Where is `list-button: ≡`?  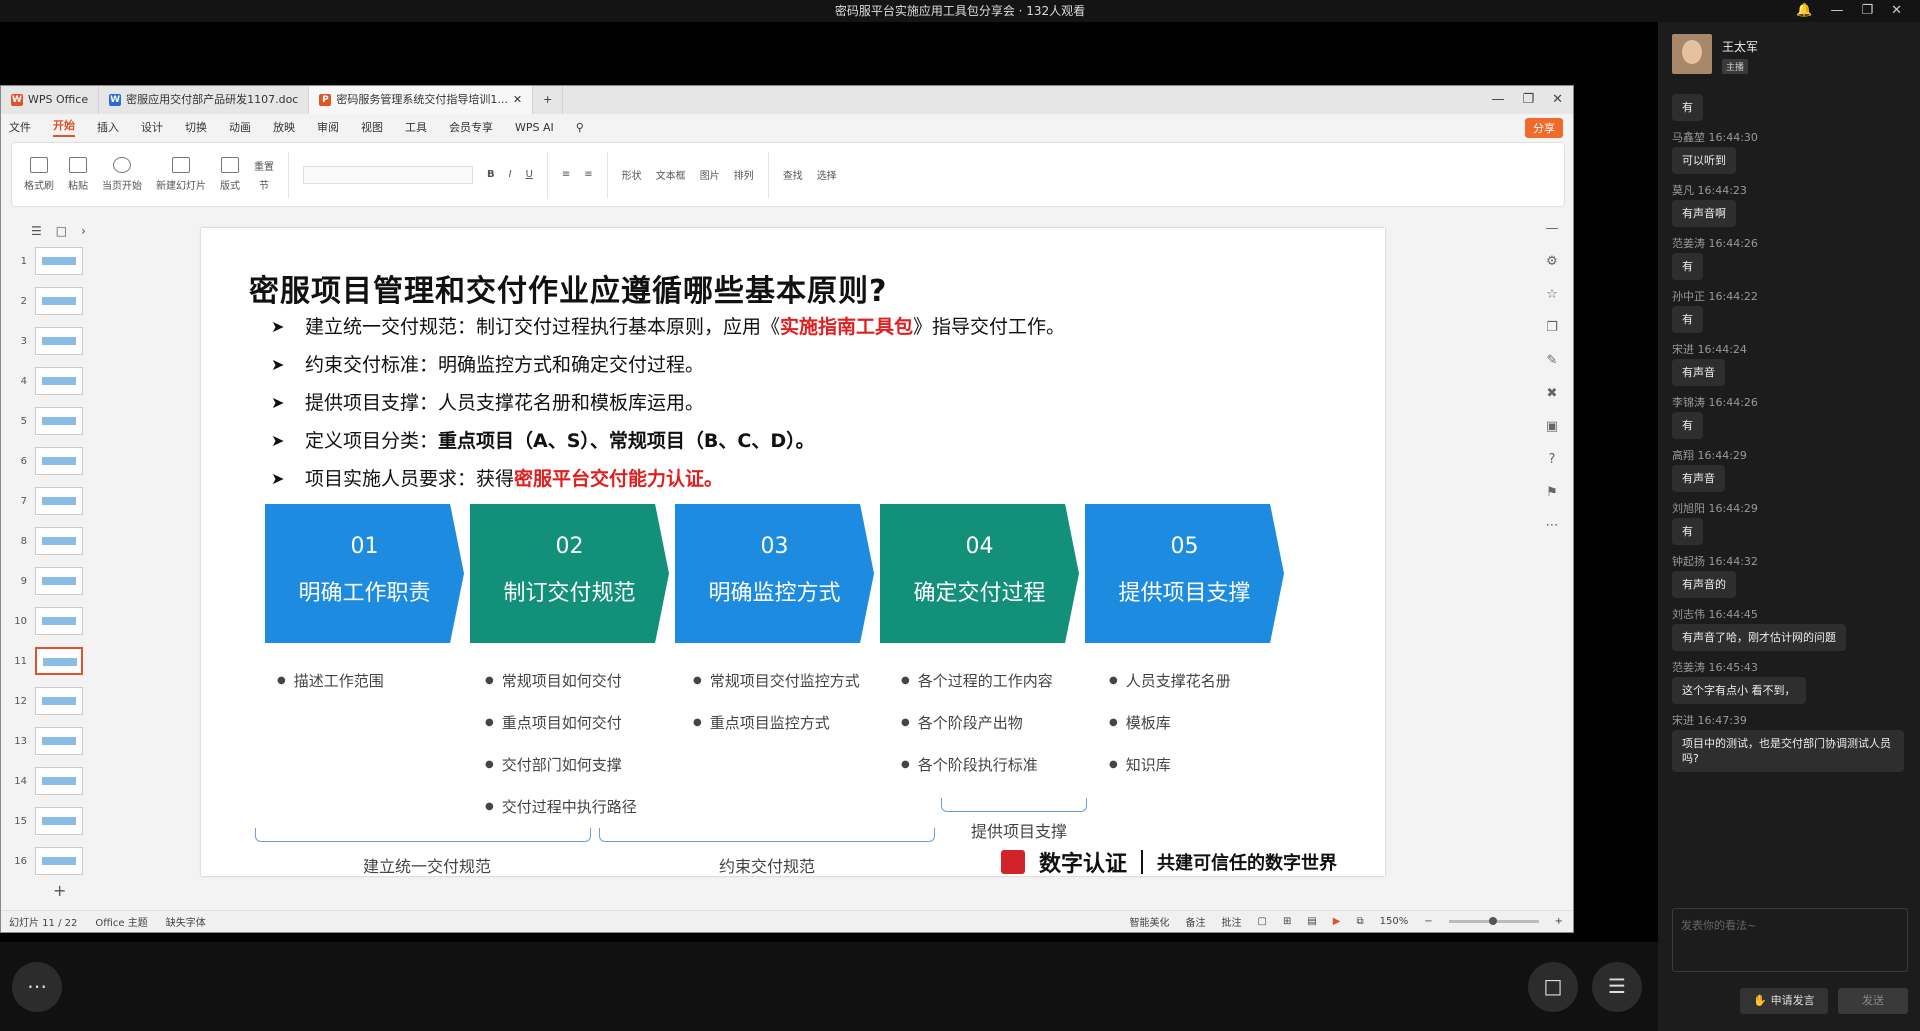 list-button: ≡ is located at coordinates (566, 174).